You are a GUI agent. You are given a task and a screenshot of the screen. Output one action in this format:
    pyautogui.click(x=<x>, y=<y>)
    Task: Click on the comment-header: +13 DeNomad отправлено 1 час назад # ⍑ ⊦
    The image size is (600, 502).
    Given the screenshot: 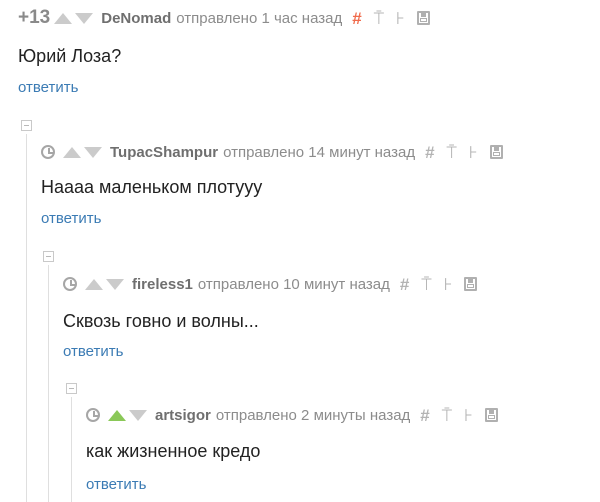 What is the action you would take?
    pyautogui.click(x=224, y=18)
    